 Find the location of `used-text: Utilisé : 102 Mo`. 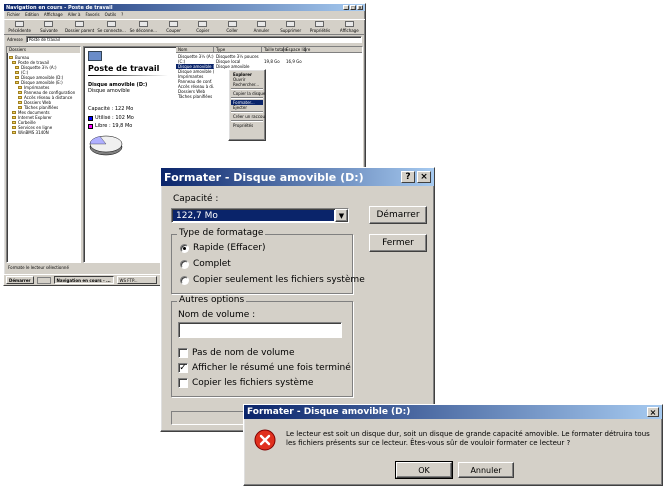

used-text: Utilisé : 102 Mo is located at coordinates (114, 118).